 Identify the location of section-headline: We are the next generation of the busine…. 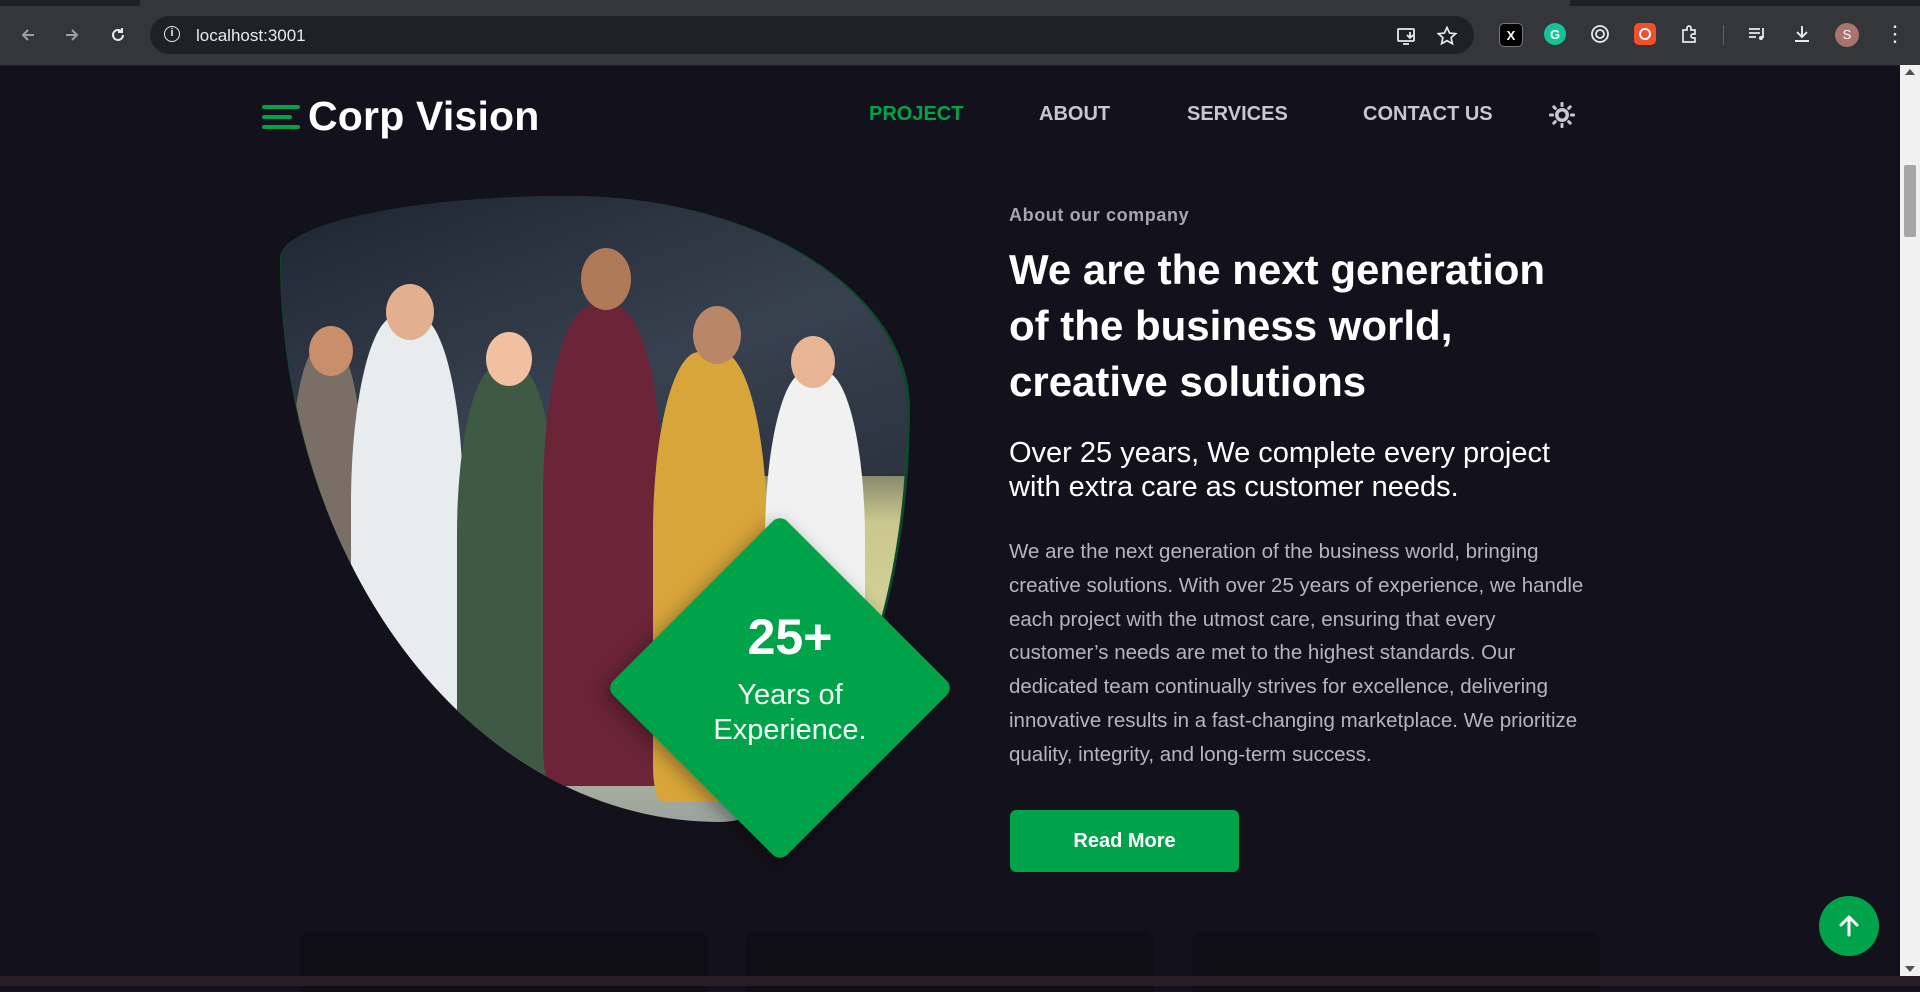
(1289, 326).